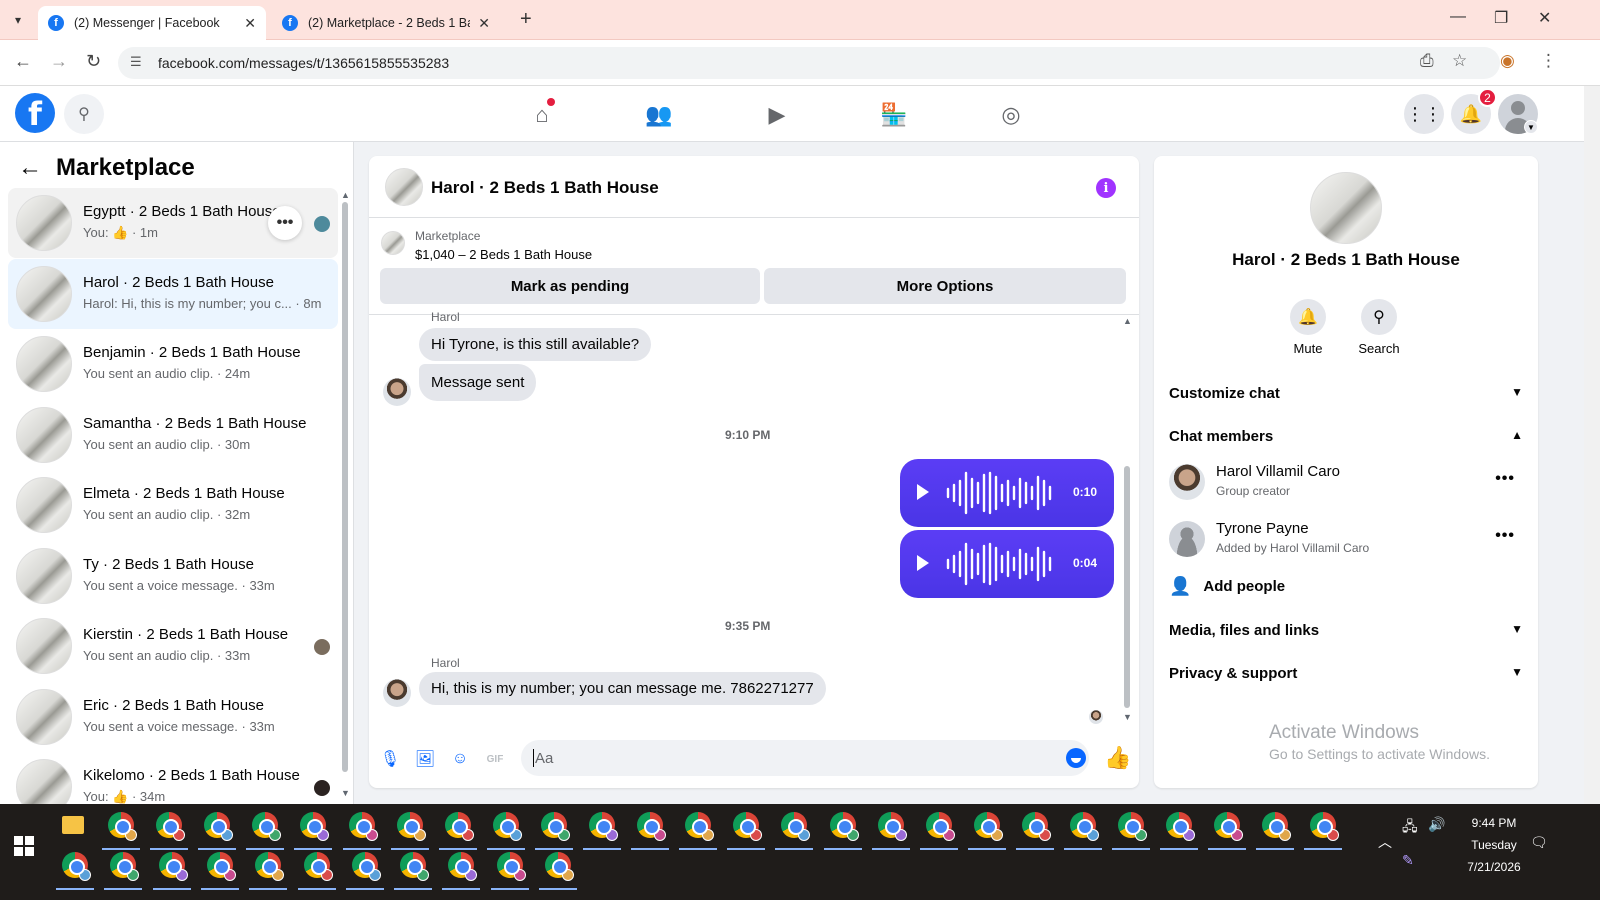 This screenshot has height=900, width=1600. Describe the element at coordinates (1474, 111) in the screenshot. I see `notifications-bell-icon: 🔔 2` at that location.